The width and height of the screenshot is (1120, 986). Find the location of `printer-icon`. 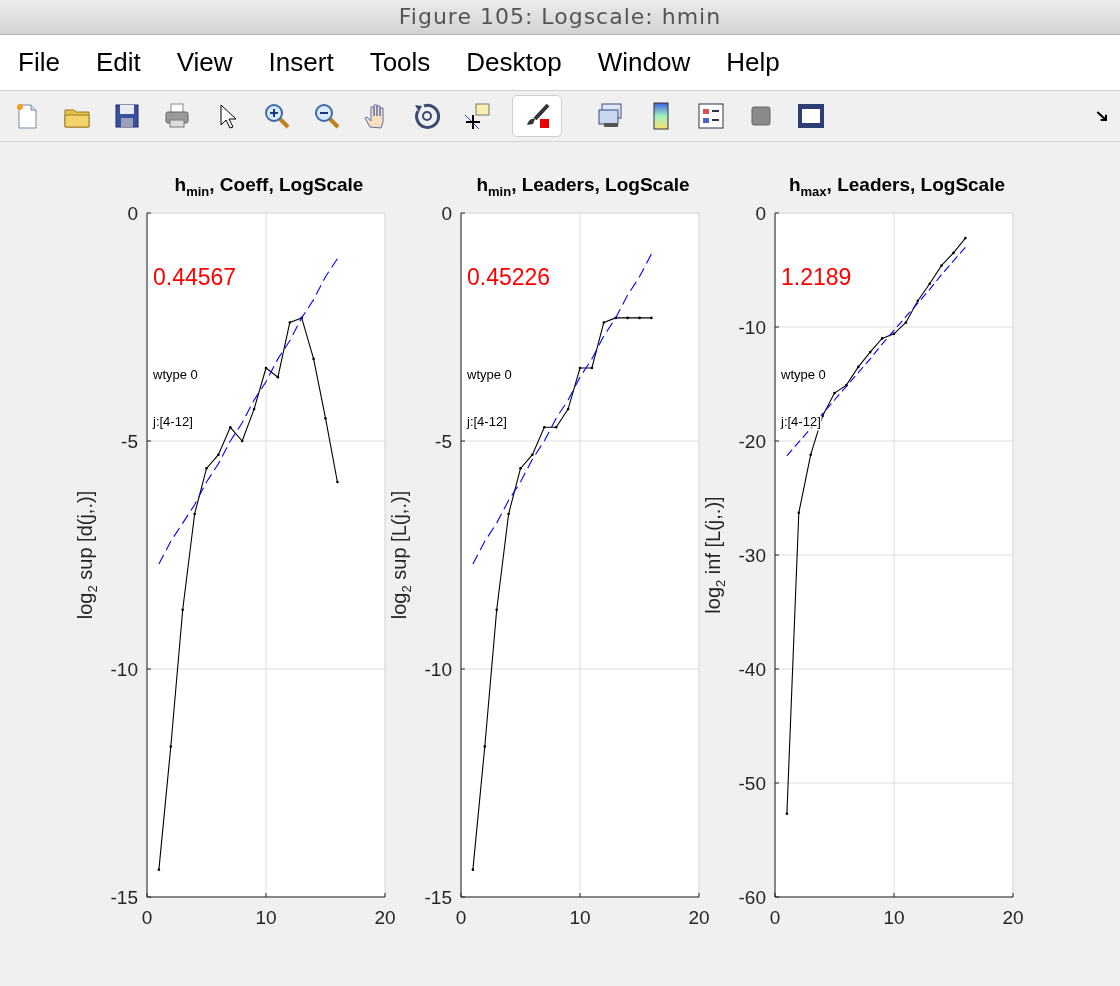

printer-icon is located at coordinates (177, 116).